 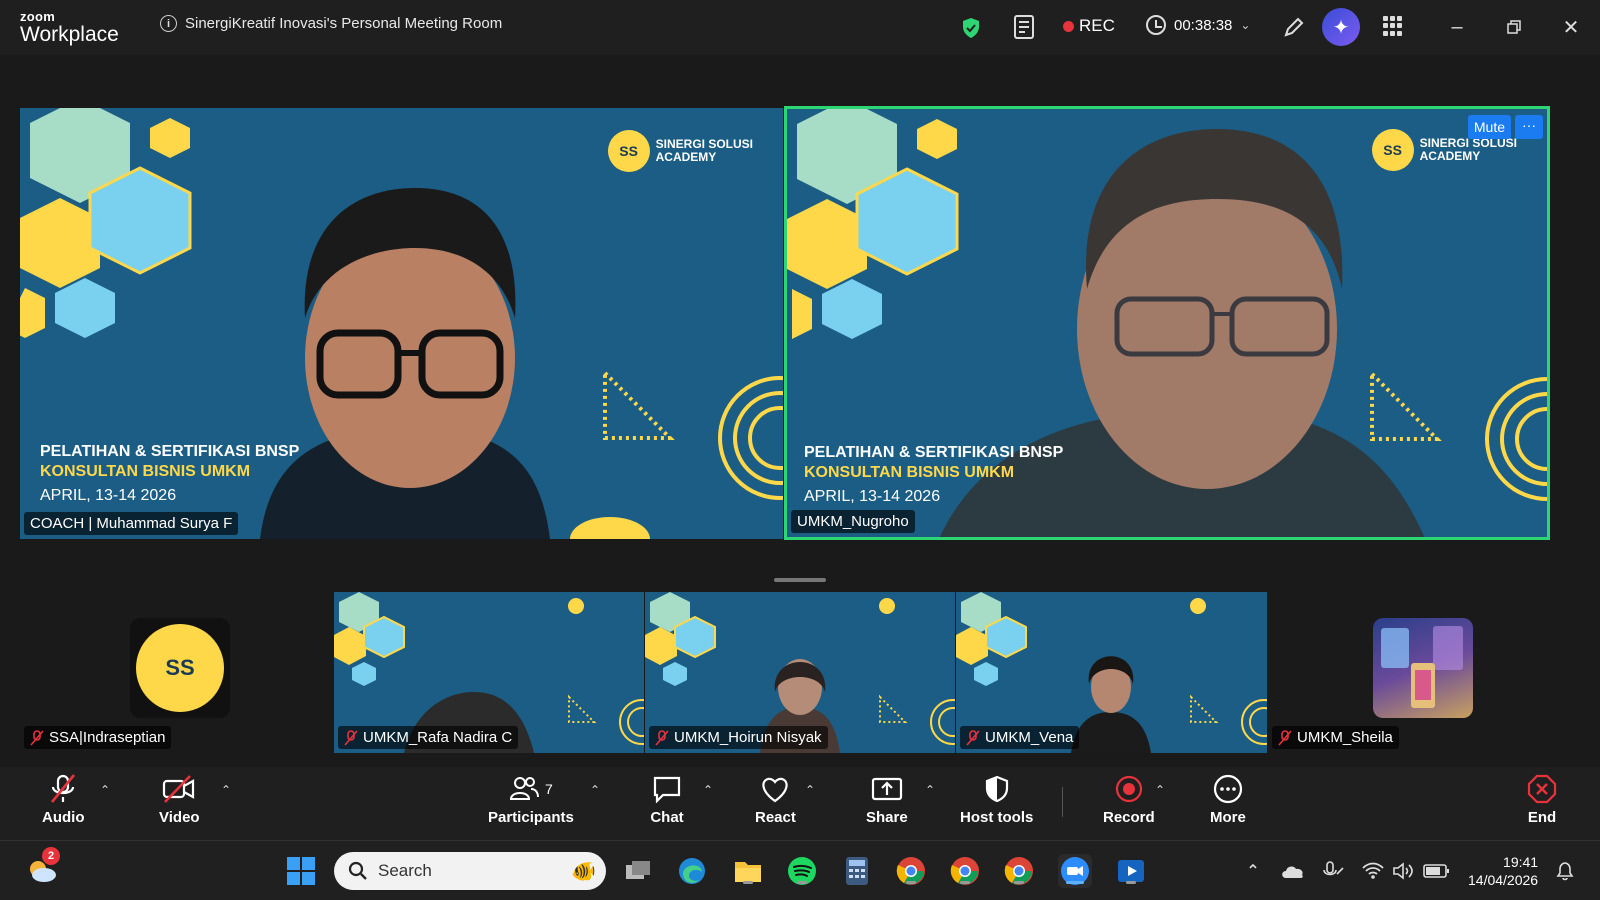 I want to click on rec-dot-icon, so click(x=1068, y=26).